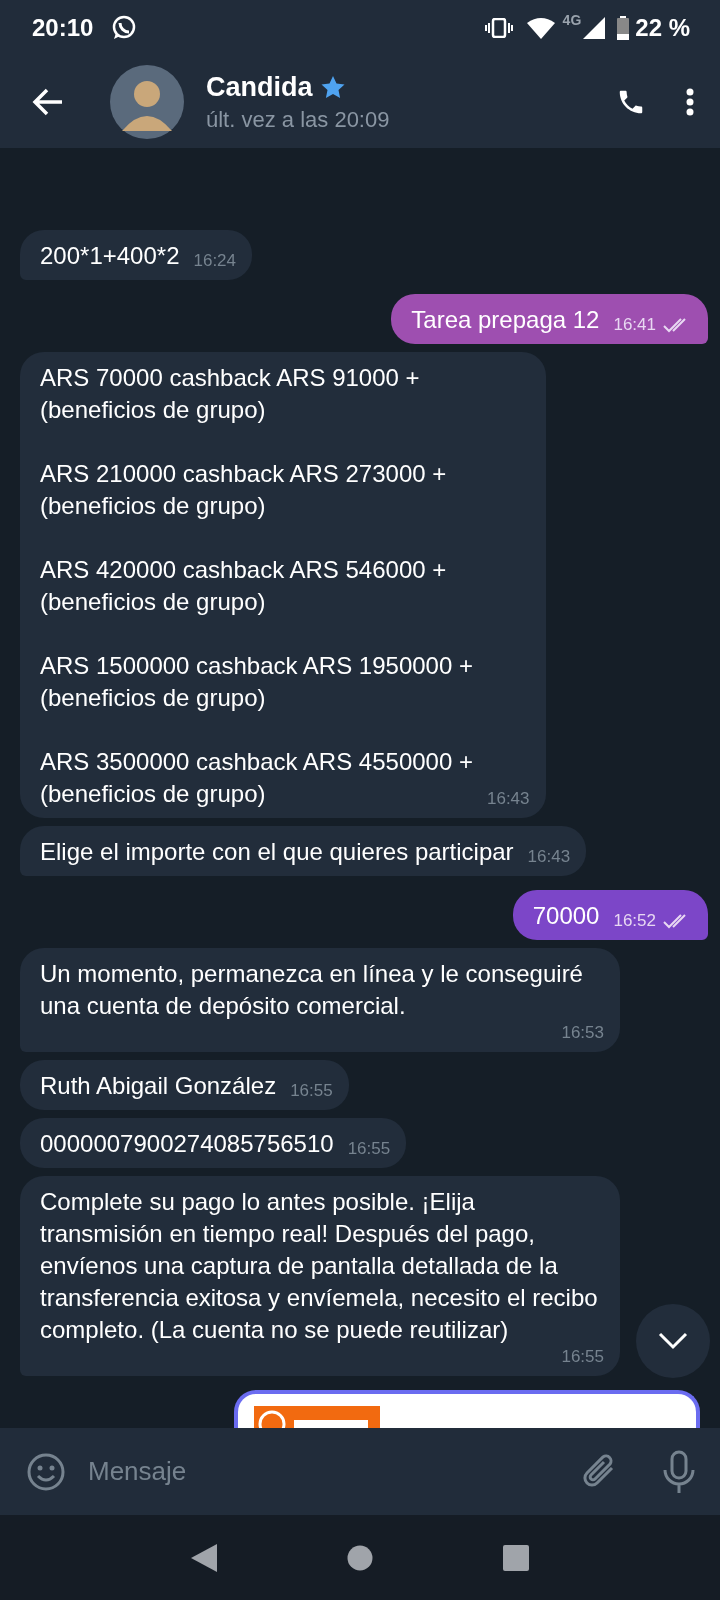 Image resolution: width=720 pixels, height=1600 pixels. Describe the element at coordinates (215, 261) in the screenshot. I see `message-time: 16:24` at that location.